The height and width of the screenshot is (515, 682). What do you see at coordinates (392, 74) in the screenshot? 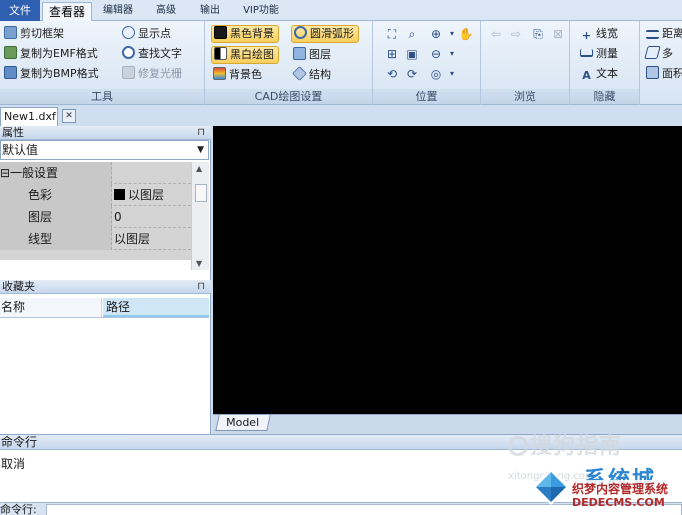
I see `rotate-icon: ⟲` at bounding box center [392, 74].